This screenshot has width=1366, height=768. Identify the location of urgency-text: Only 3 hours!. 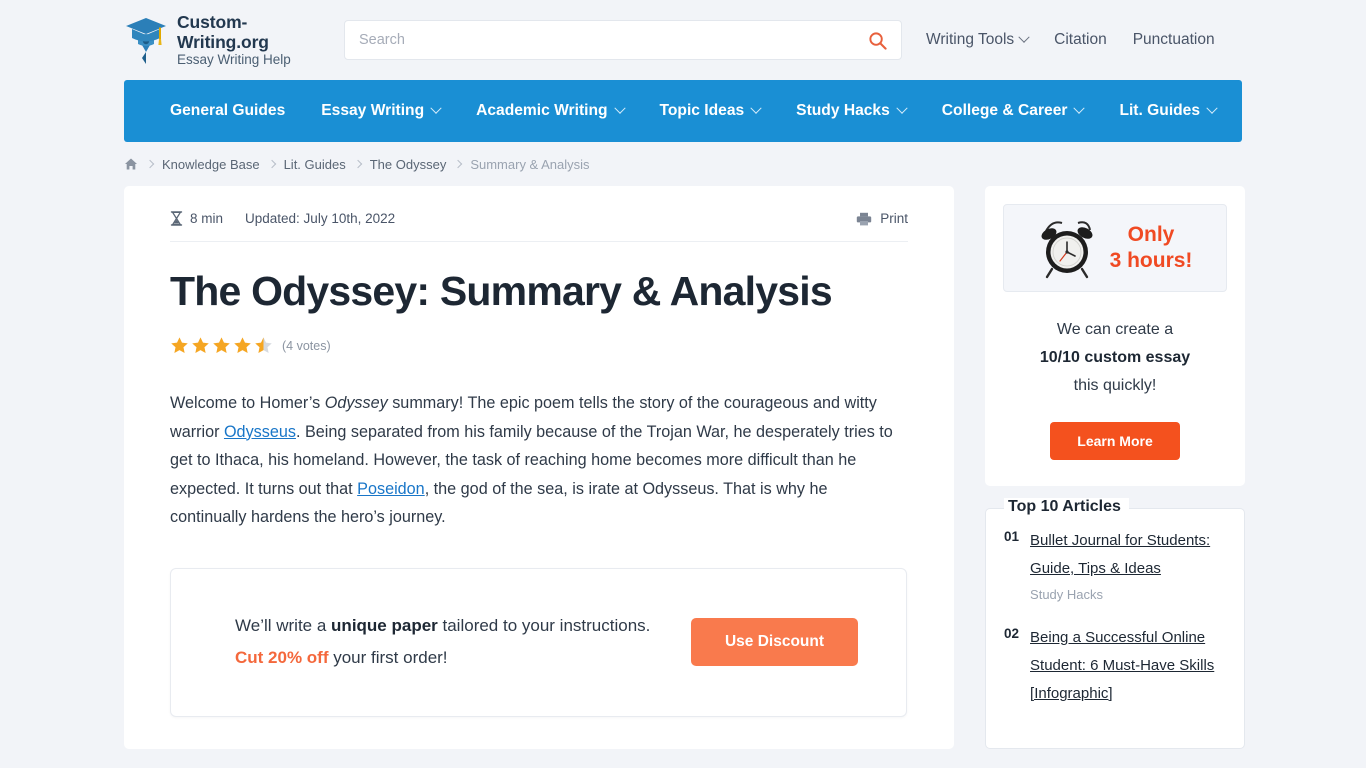
(1151, 248).